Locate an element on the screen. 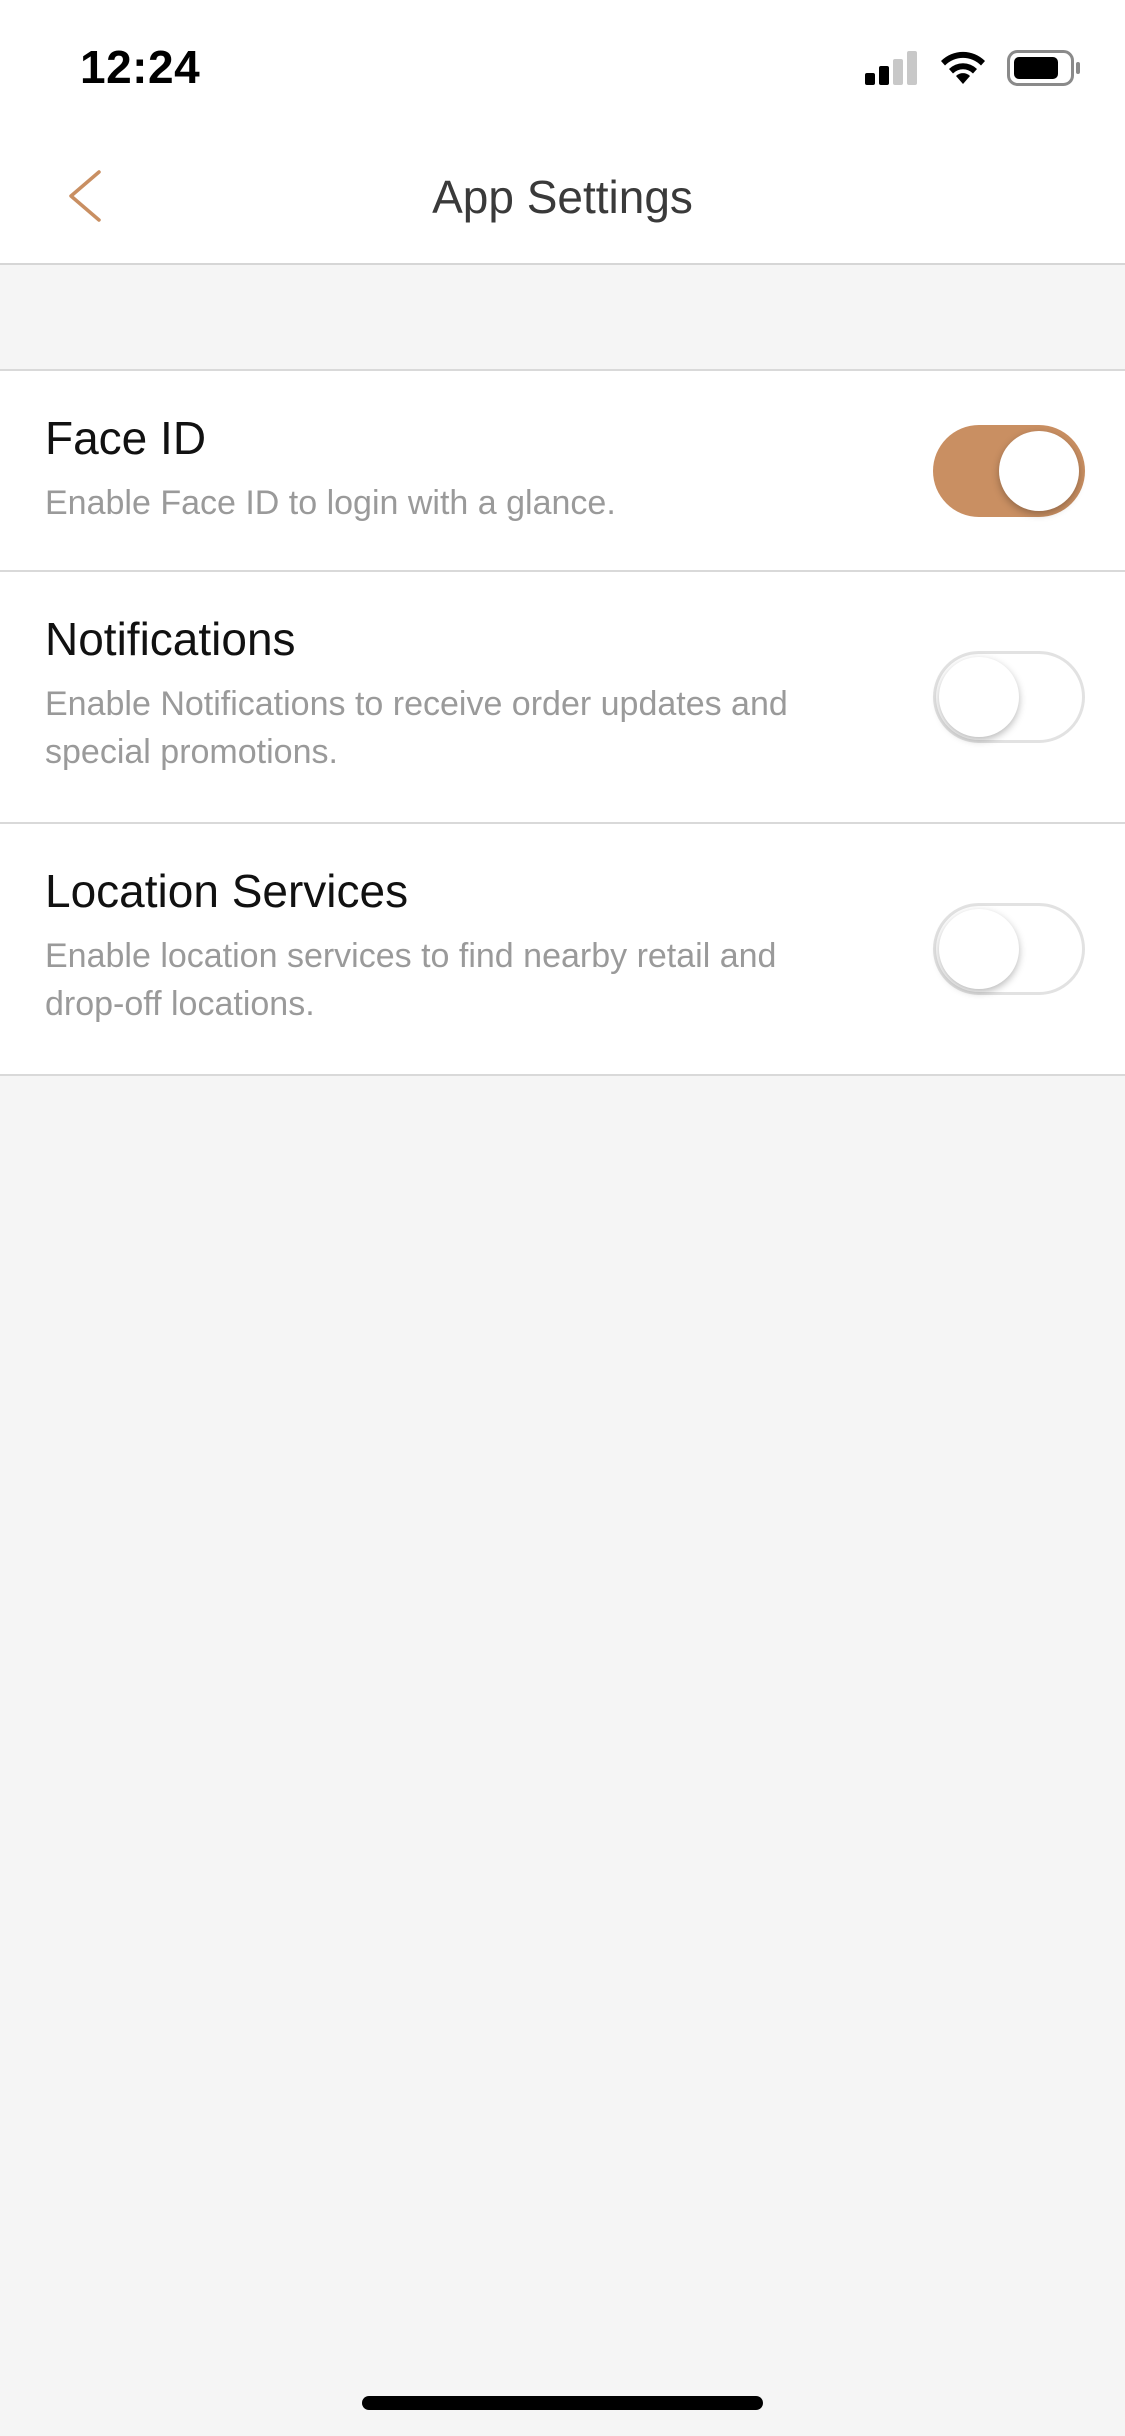 The width and height of the screenshot is (1125, 2436). setting-title: Face ID is located at coordinates (126, 438).